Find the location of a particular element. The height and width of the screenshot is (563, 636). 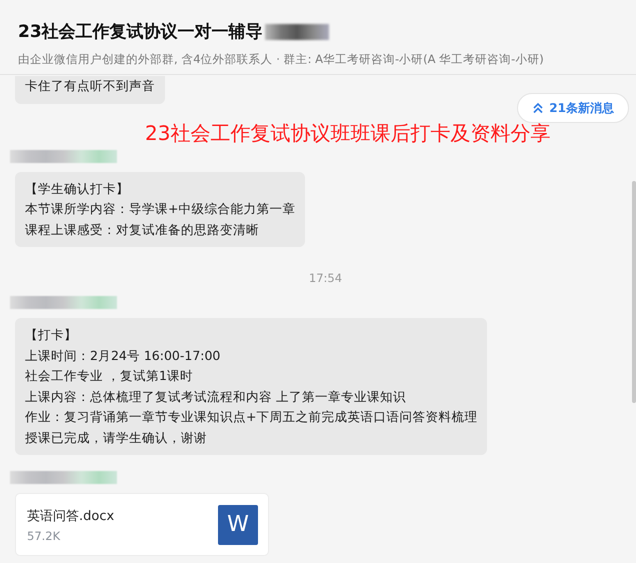

file-card: 英语问答.docx 57.2K W is located at coordinates (142, 524).